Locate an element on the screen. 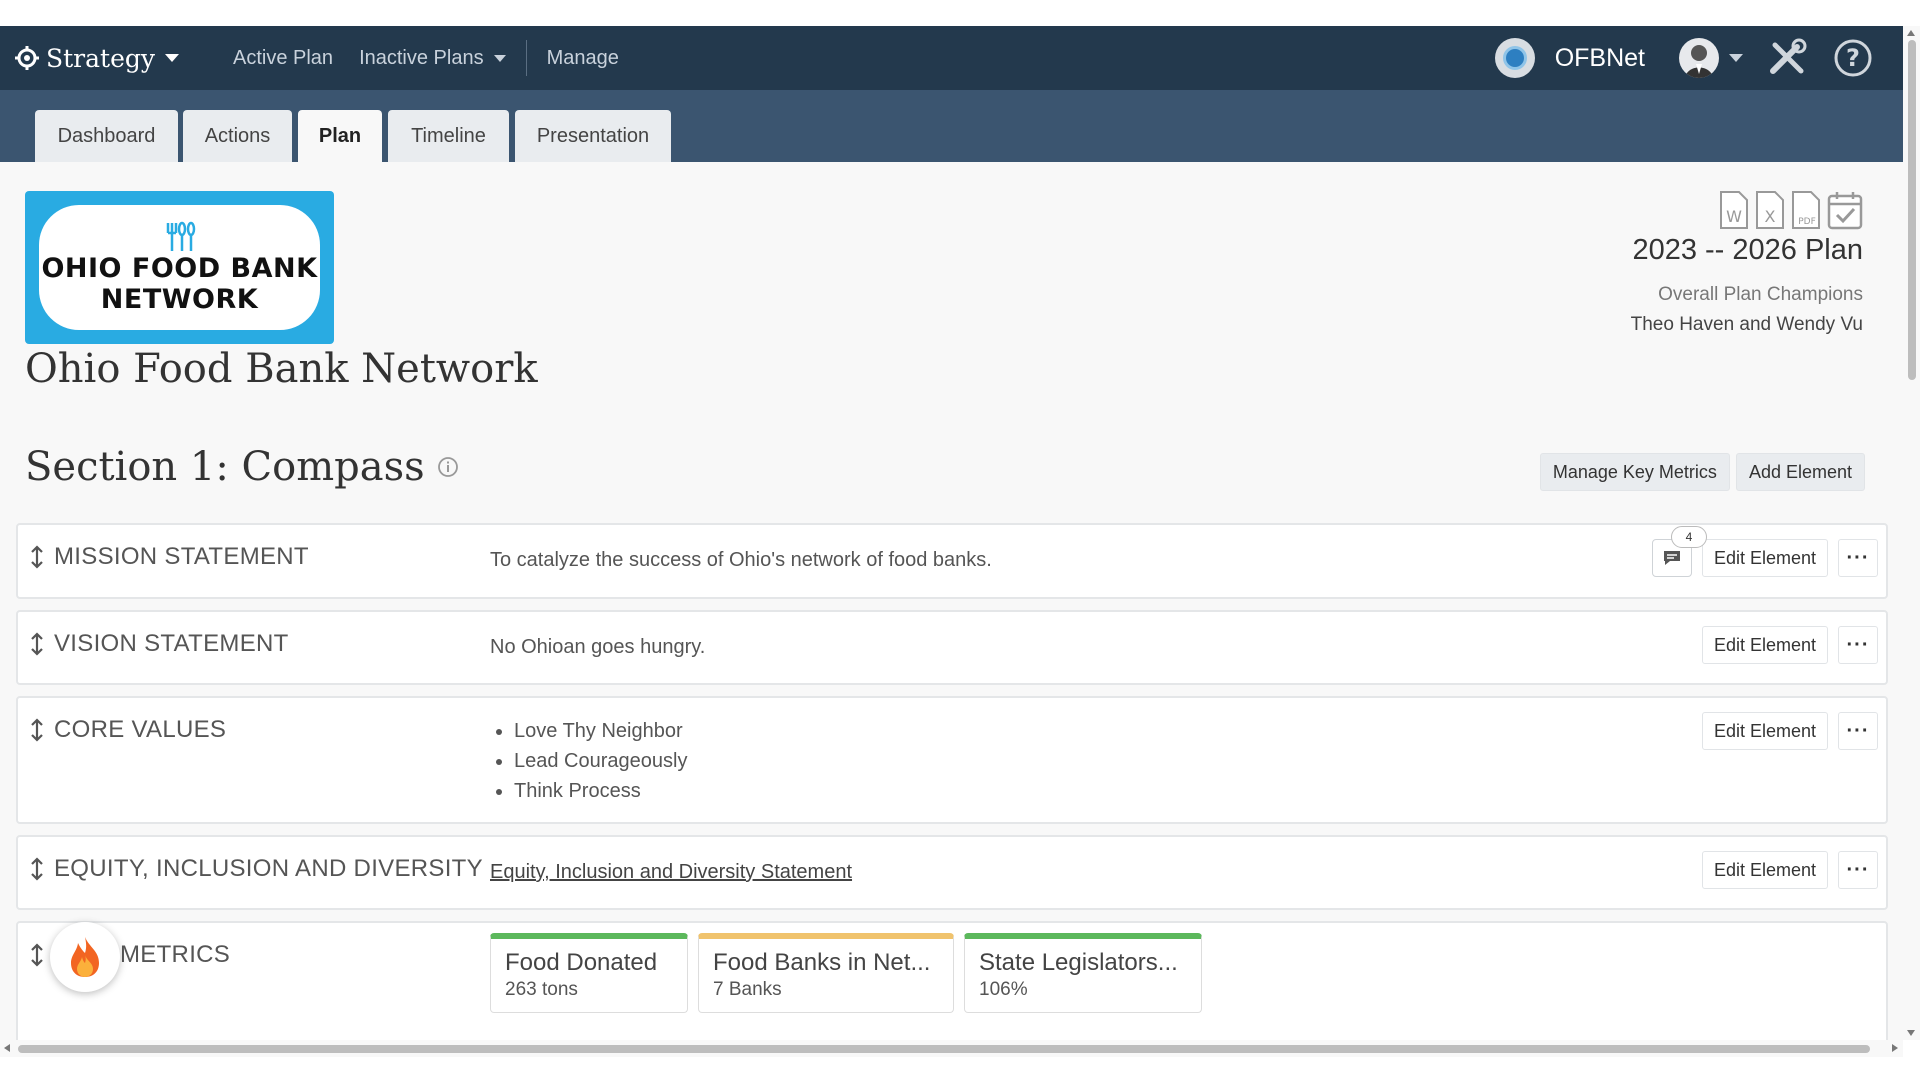 This screenshot has width=1920, height=1080. logo-text-line1: OHIO FOOD BANK is located at coordinates (179, 268).